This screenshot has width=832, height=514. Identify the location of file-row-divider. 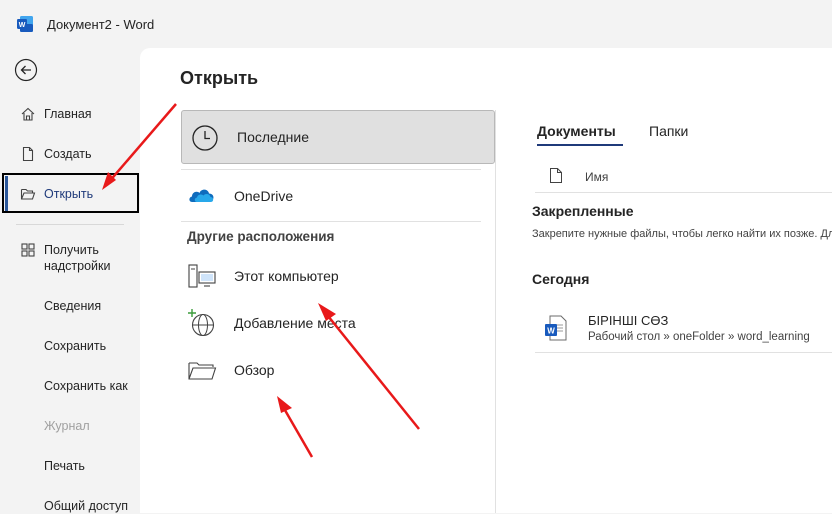
(683, 352).